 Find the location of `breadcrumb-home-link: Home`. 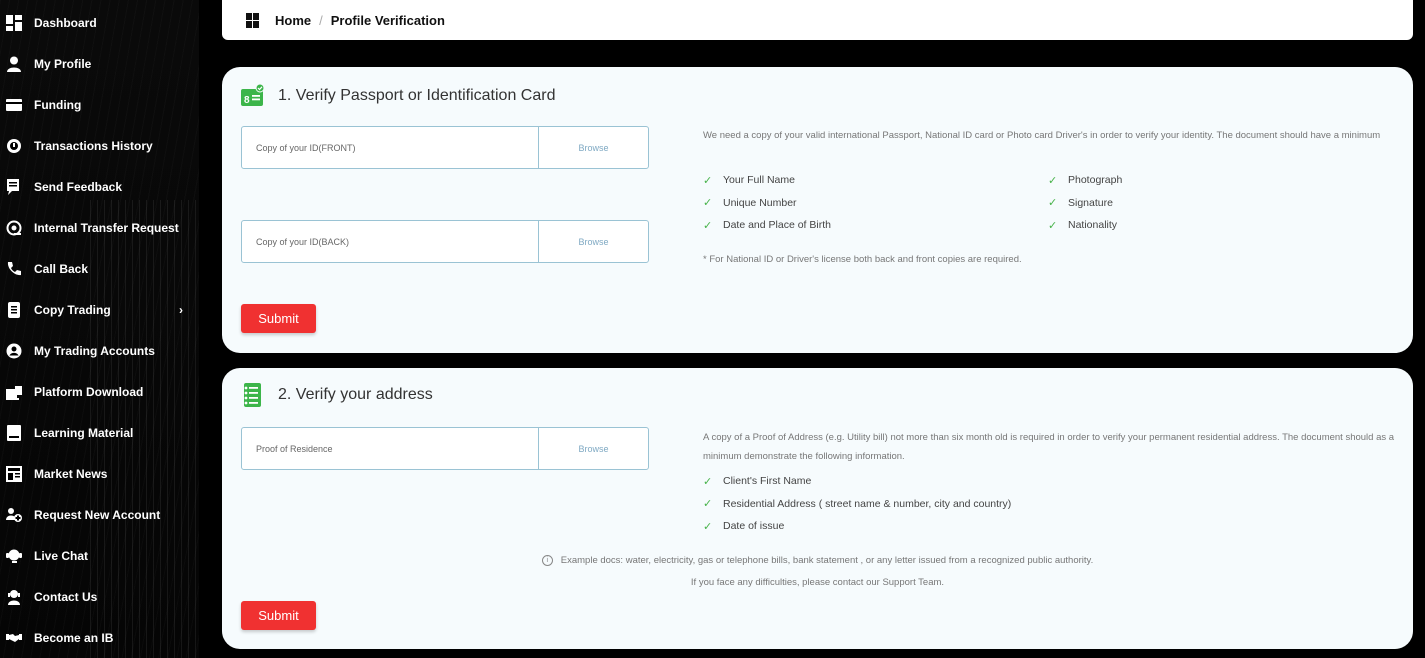

breadcrumb-home-link: Home is located at coordinates (293, 20).